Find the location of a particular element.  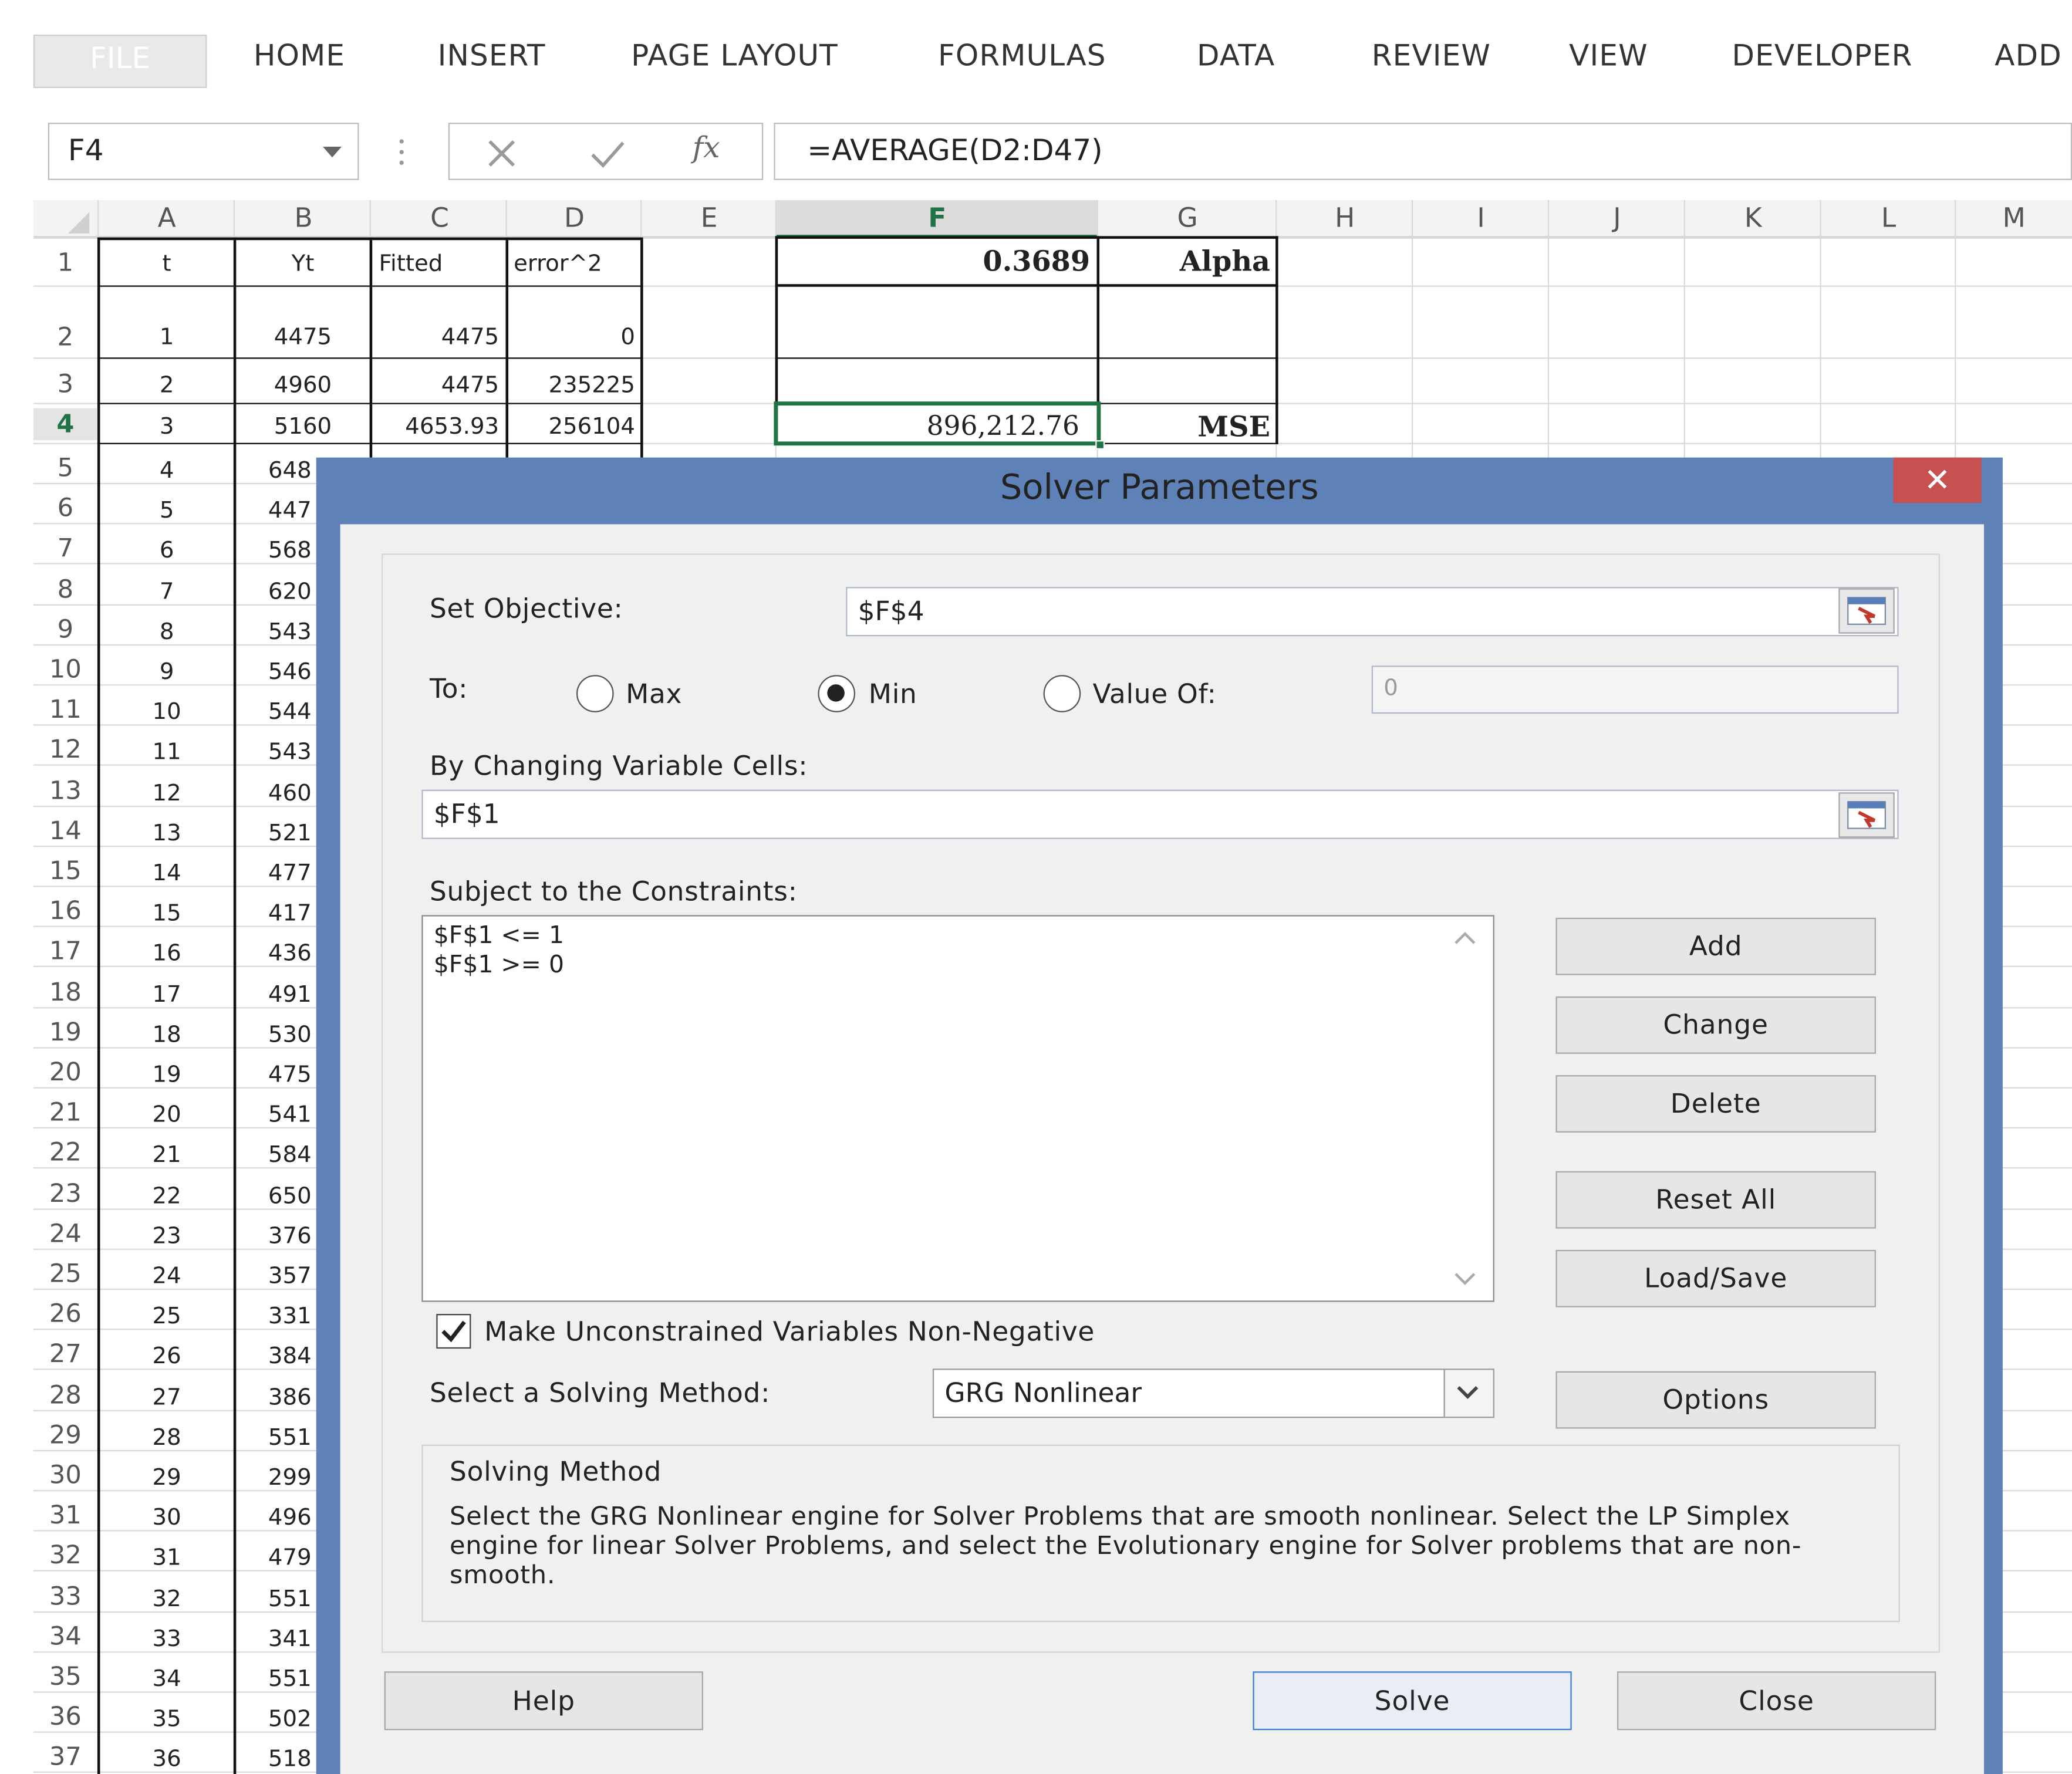

cell-t: 23 is located at coordinates (166, 1236).